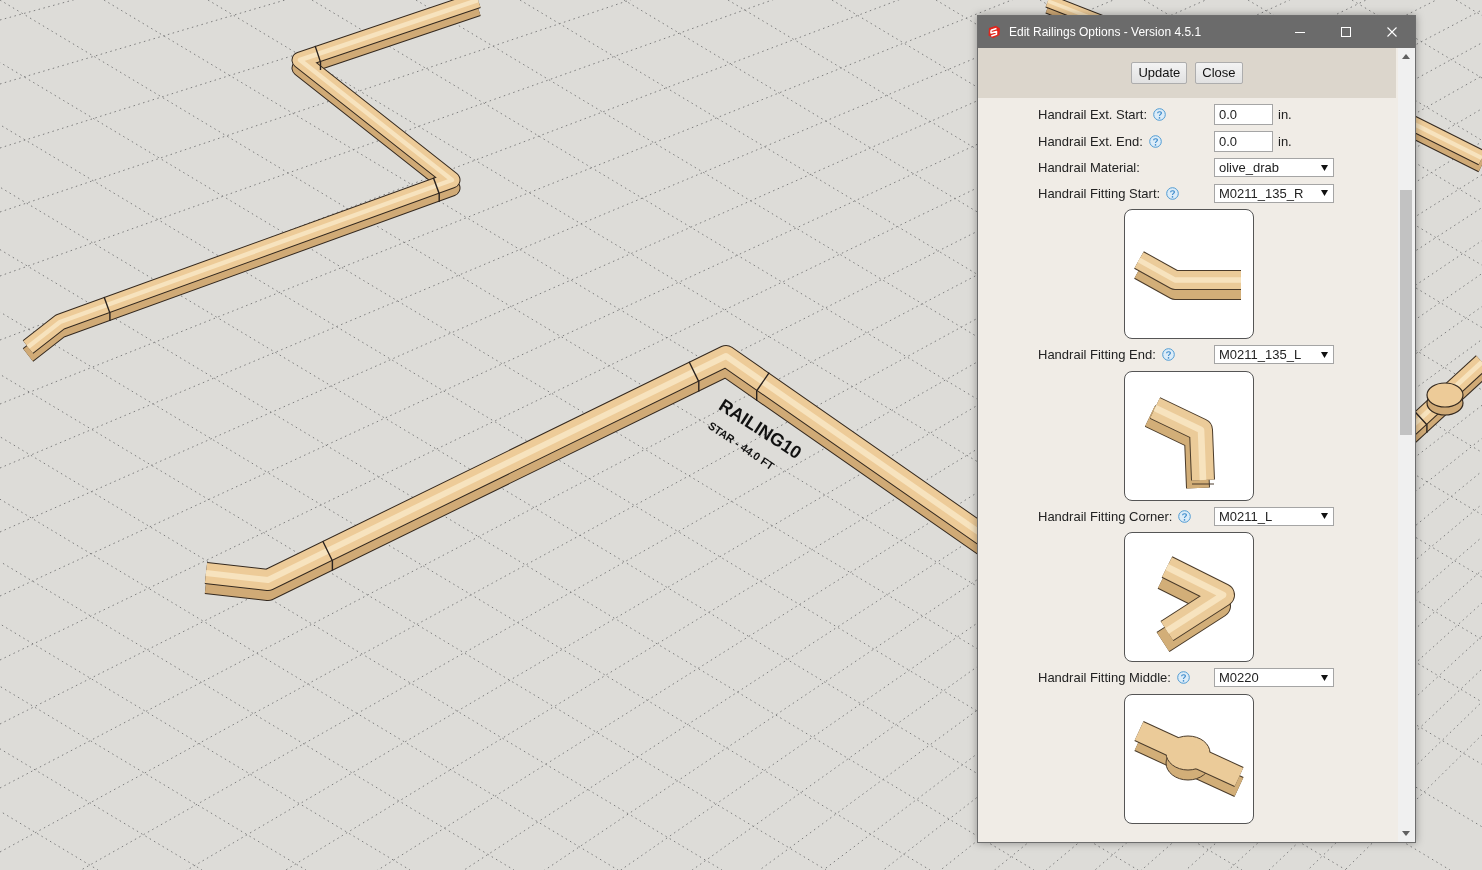 This screenshot has width=1482, height=870. Describe the element at coordinates (1406, 312) in the screenshot. I see `scrollbar-thumb` at that location.